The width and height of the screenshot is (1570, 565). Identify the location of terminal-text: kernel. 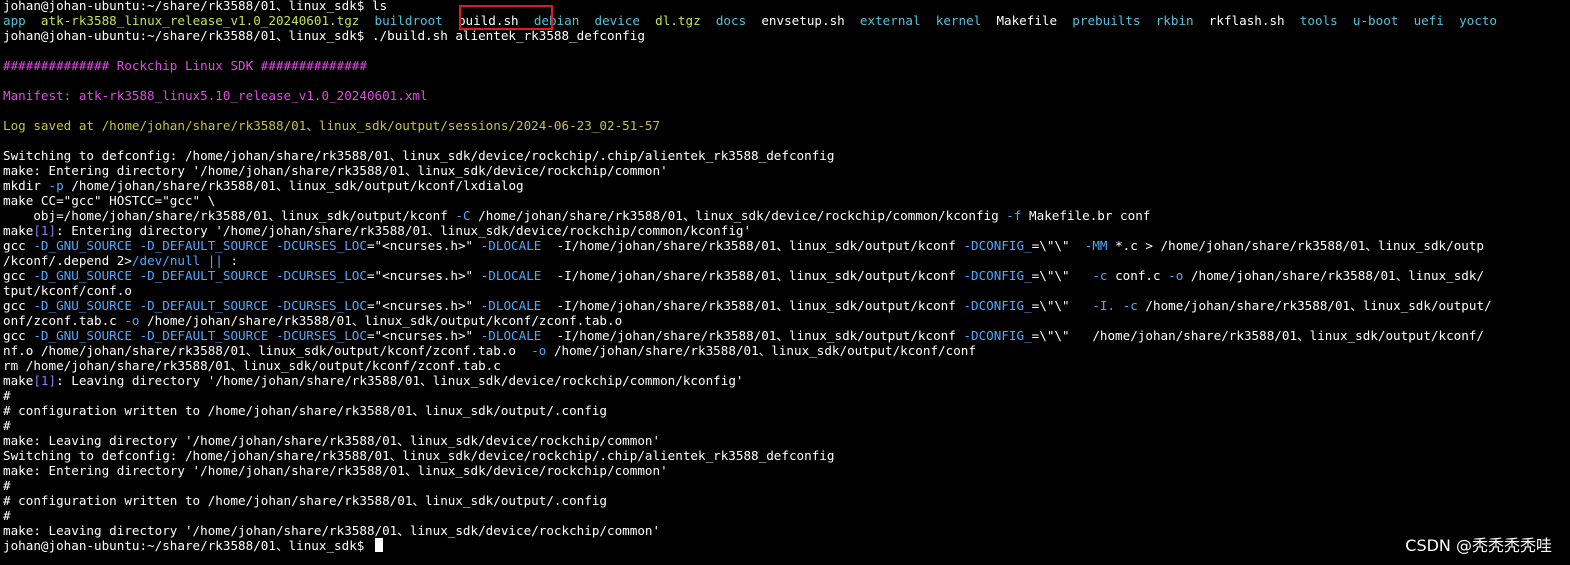
(958, 20).